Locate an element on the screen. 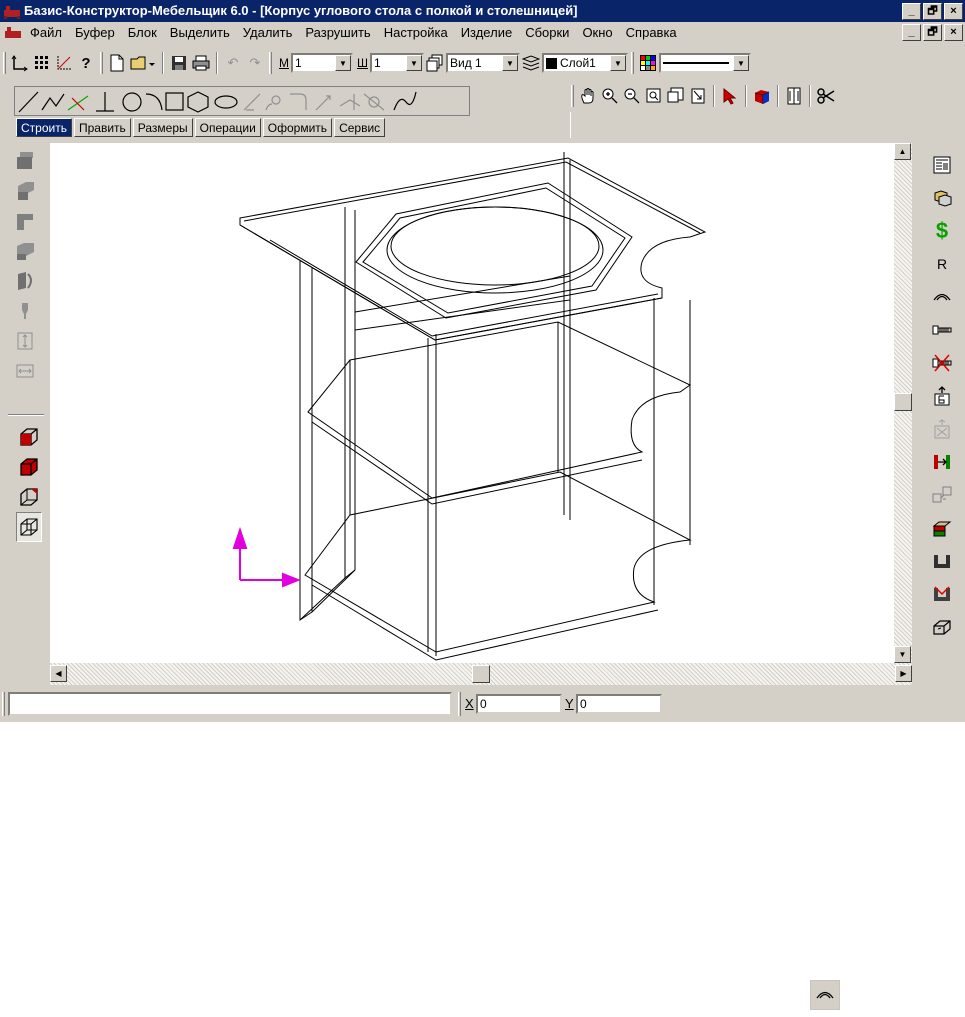 The width and height of the screenshot is (965, 1017). menu-delete: Удалить is located at coordinates (268, 32).